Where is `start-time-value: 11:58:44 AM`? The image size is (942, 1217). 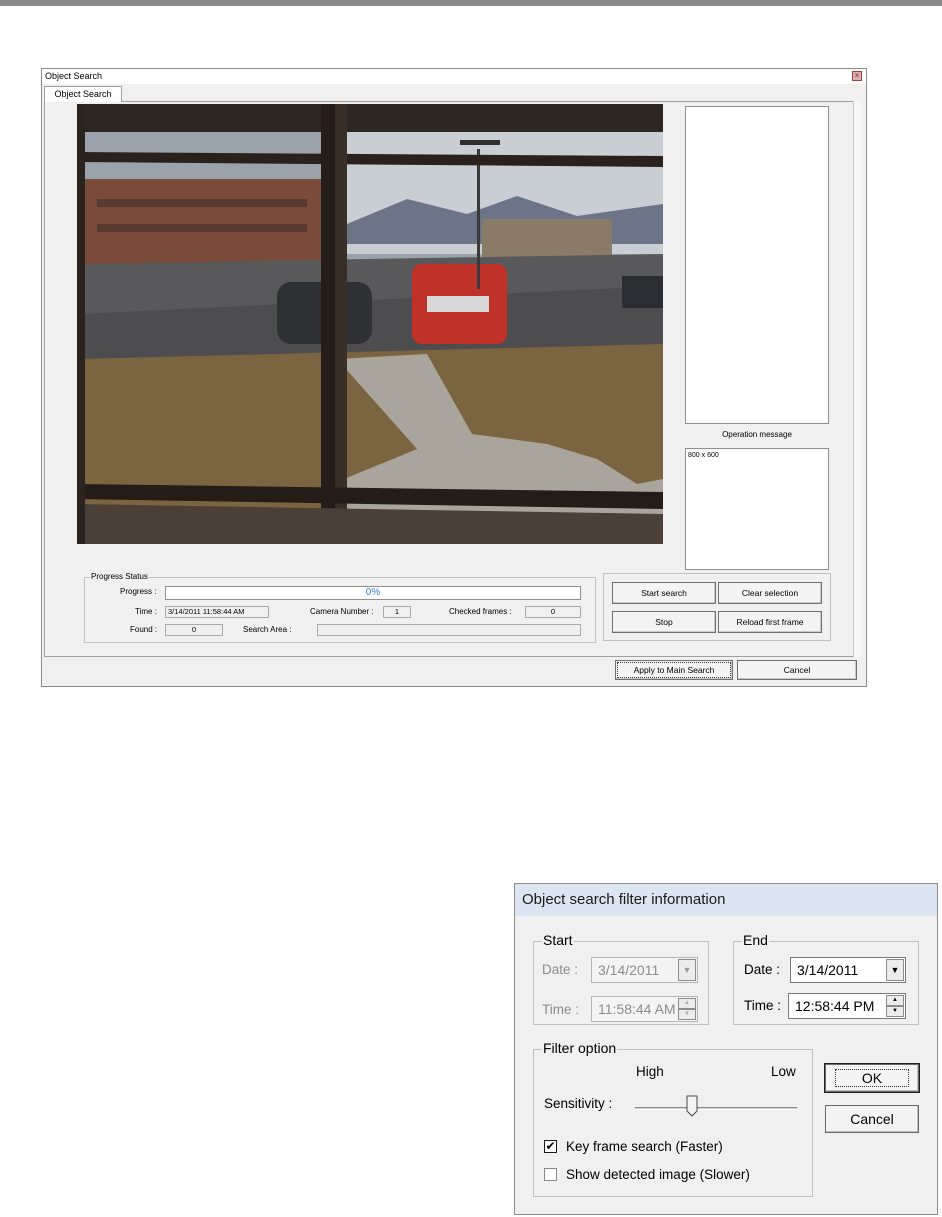 start-time-value: 11:58:44 AM is located at coordinates (637, 1009).